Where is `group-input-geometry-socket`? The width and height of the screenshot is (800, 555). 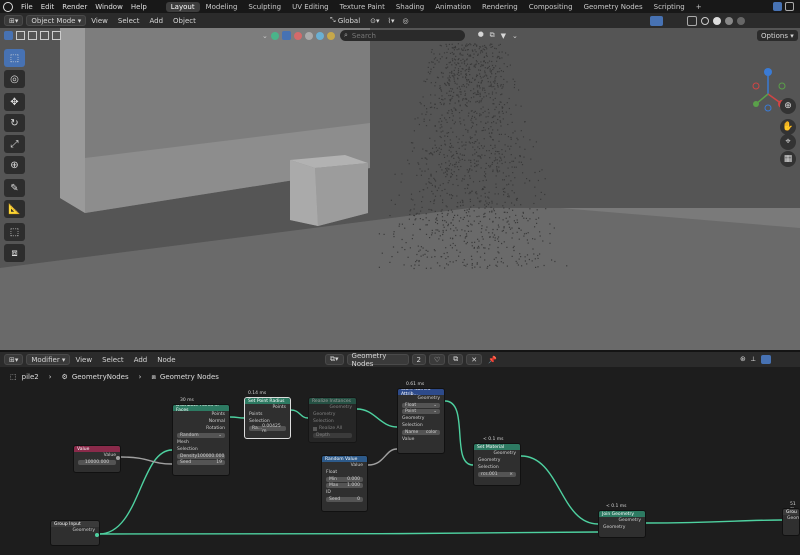
group-input-geometry-socket is located at coordinates (97, 535).